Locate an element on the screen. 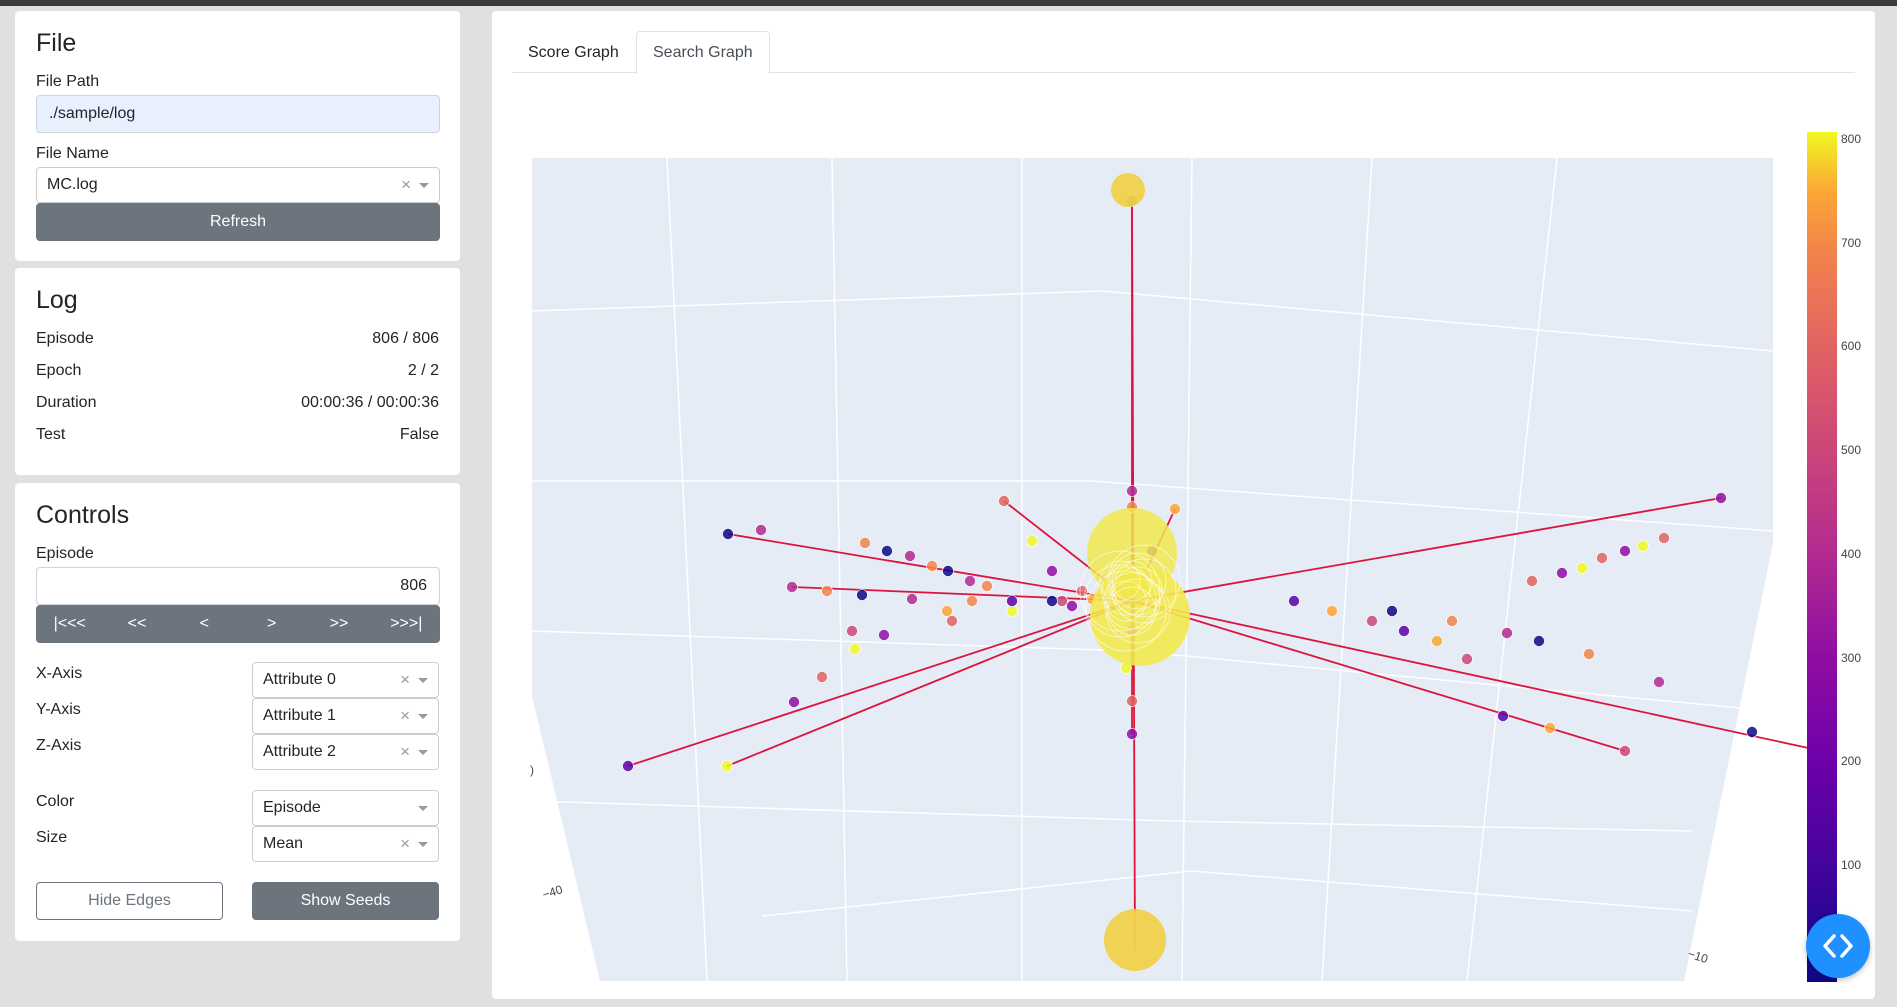 The image size is (1897, 1007). z-axis-select: Attribute 2 × is located at coordinates (345, 752).